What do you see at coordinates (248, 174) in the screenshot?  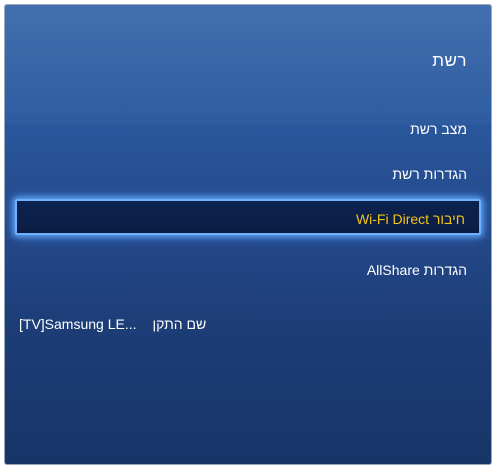 I see `menu-item-network-settings: הגדרות רשת` at bounding box center [248, 174].